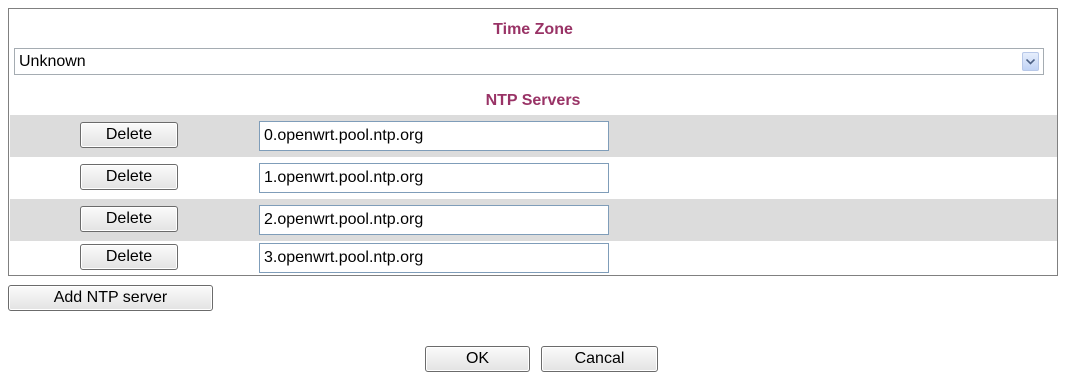  Describe the element at coordinates (1030, 61) in the screenshot. I see `chevron-down-icon` at that location.